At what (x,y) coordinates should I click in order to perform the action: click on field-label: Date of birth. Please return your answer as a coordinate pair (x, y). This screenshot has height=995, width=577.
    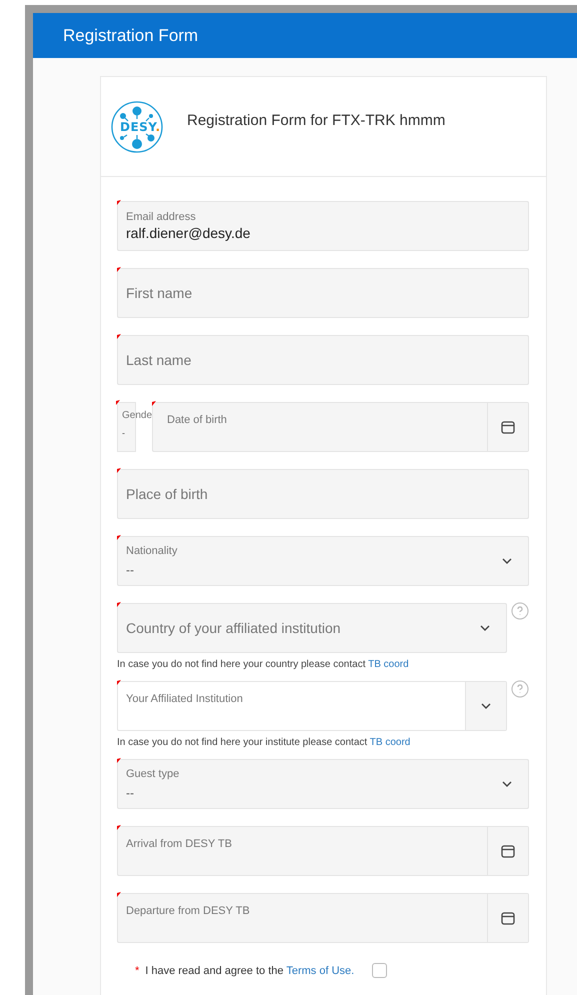
    Looking at the image, I should click on (197, 420).